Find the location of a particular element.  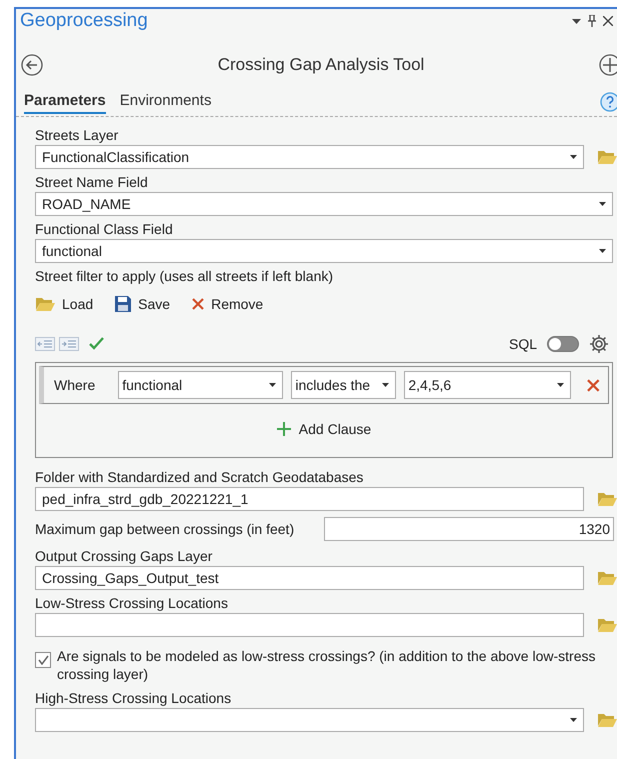

add-icon is located at coordinates (608, 65).